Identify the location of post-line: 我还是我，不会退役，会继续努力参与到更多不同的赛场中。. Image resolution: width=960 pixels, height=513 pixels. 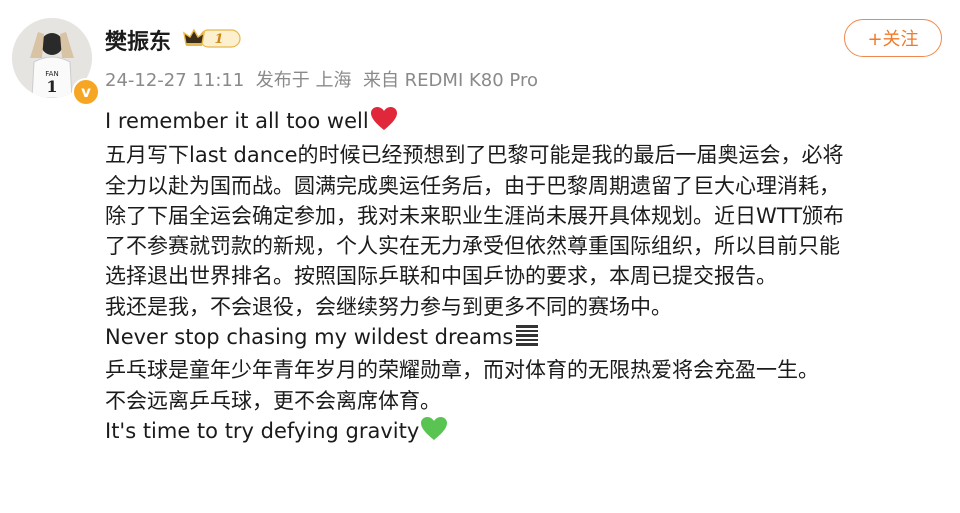
(388, 306).